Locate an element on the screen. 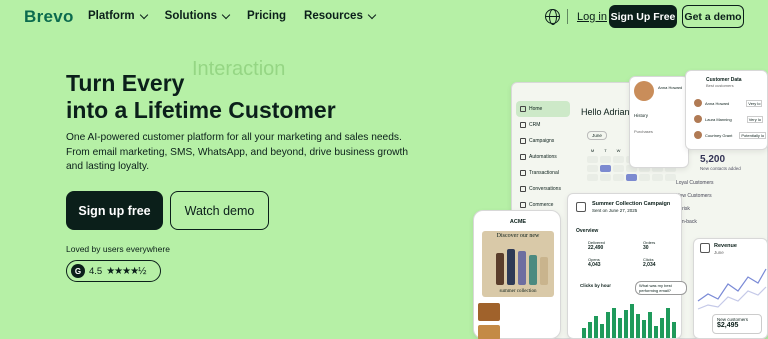 This screenshot has height=339, width=768. g2-icon: G is located at coordinates (78, 271).